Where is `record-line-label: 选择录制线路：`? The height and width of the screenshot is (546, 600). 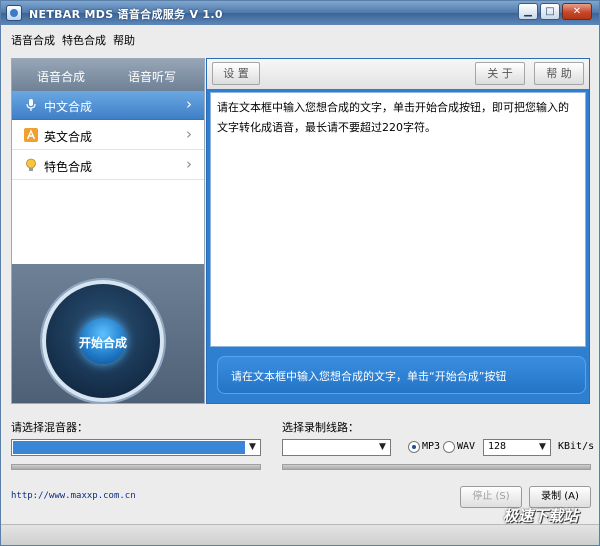 record-line-label: 选择录制线路： is located at coordinates (320, 427).